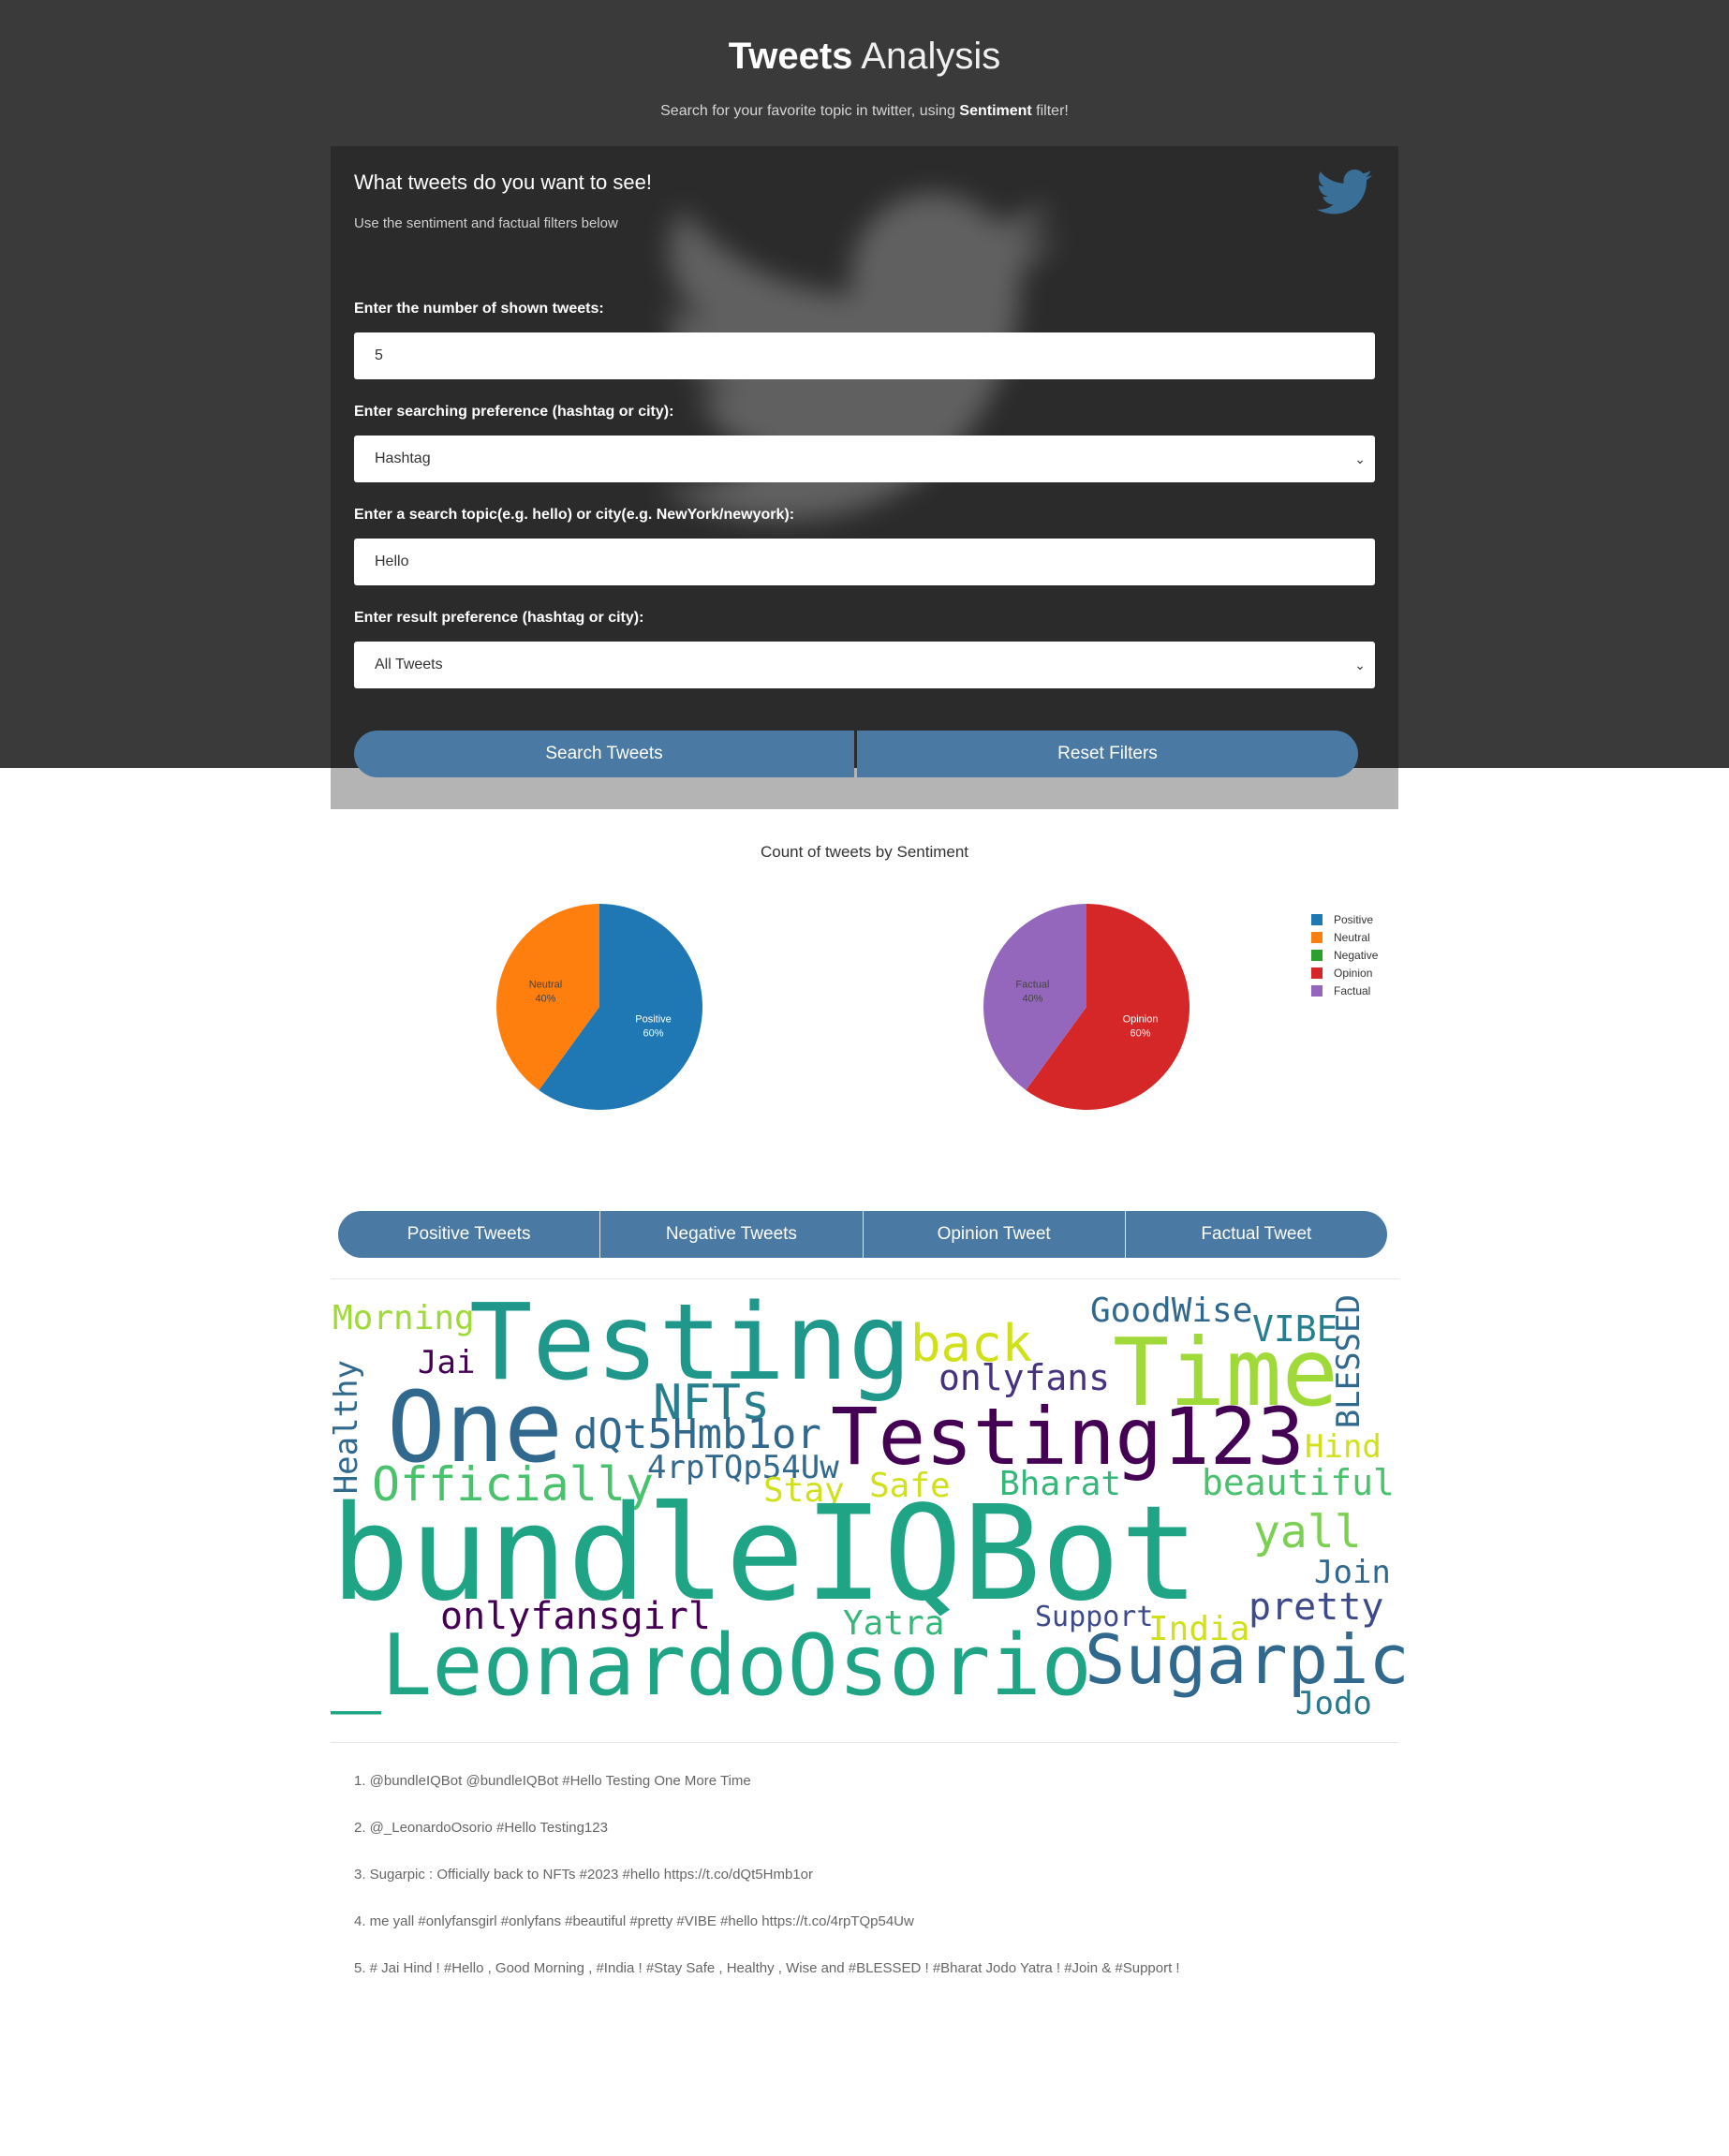  I want to click on search-preference-select: Hashtag ⌄, so click(864, 459).